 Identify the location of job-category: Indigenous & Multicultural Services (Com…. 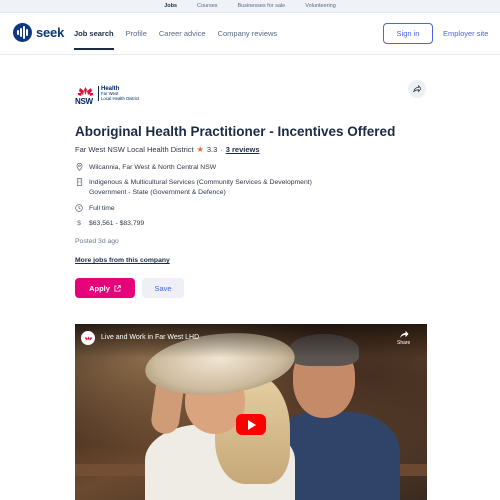
(193, 188).